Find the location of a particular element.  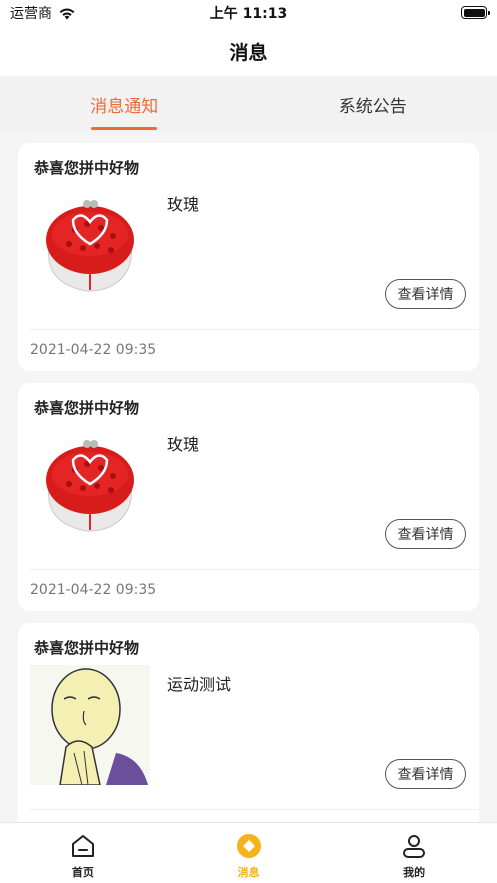

status-bar: 运营商 上午 11:13 is located at coordinates (248, 13).